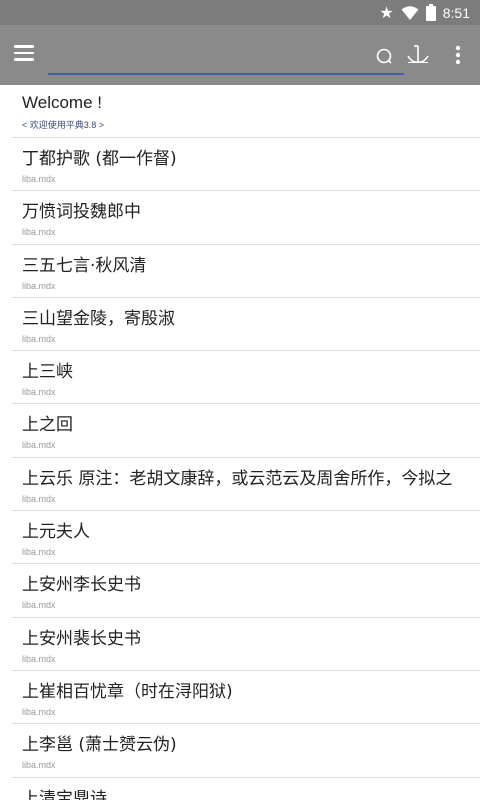 The height and width of the screenshot is (800, 480). Describe the element at coordinates (81, 212) in the screenshot. I see `entry-title: 万愤词投魏郎中` at that location.